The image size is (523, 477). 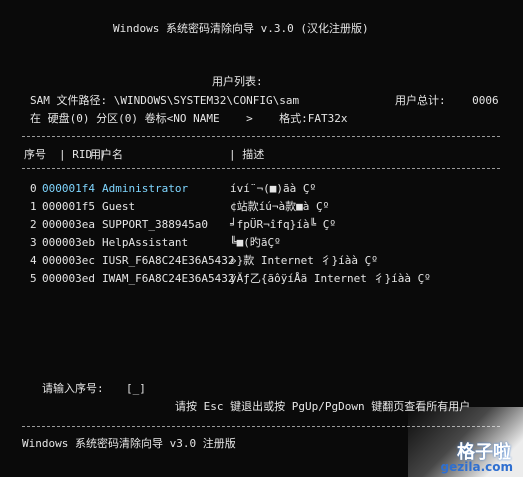 I want to click on table-row: 1 000001f5 Guest ¢站款íú¬à款■à Çº, so click(x=179, y=209).